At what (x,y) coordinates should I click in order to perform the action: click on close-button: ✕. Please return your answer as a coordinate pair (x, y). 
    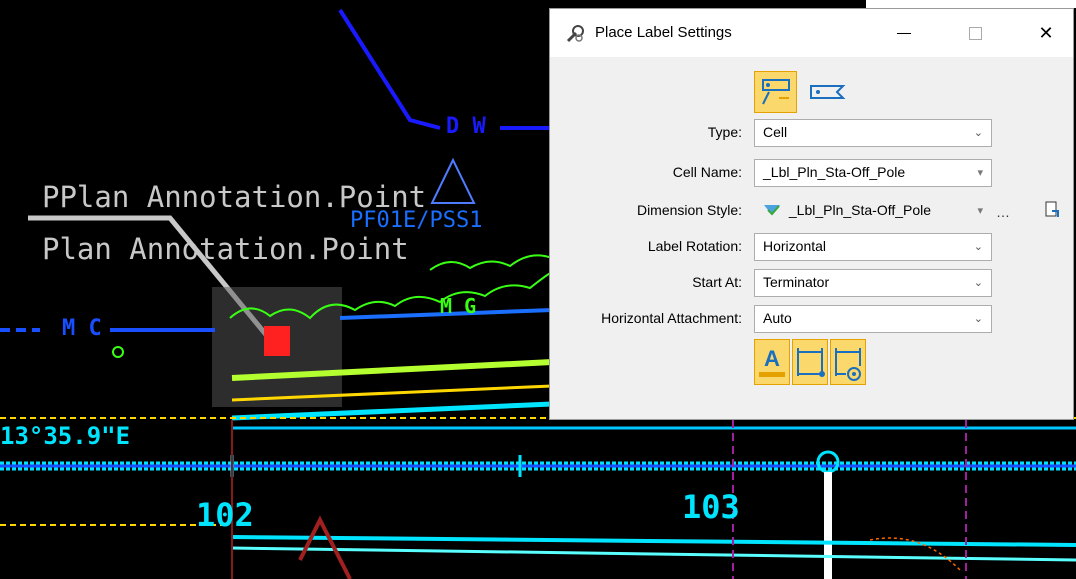
    Looking at the image, I should click on (1046, 33).